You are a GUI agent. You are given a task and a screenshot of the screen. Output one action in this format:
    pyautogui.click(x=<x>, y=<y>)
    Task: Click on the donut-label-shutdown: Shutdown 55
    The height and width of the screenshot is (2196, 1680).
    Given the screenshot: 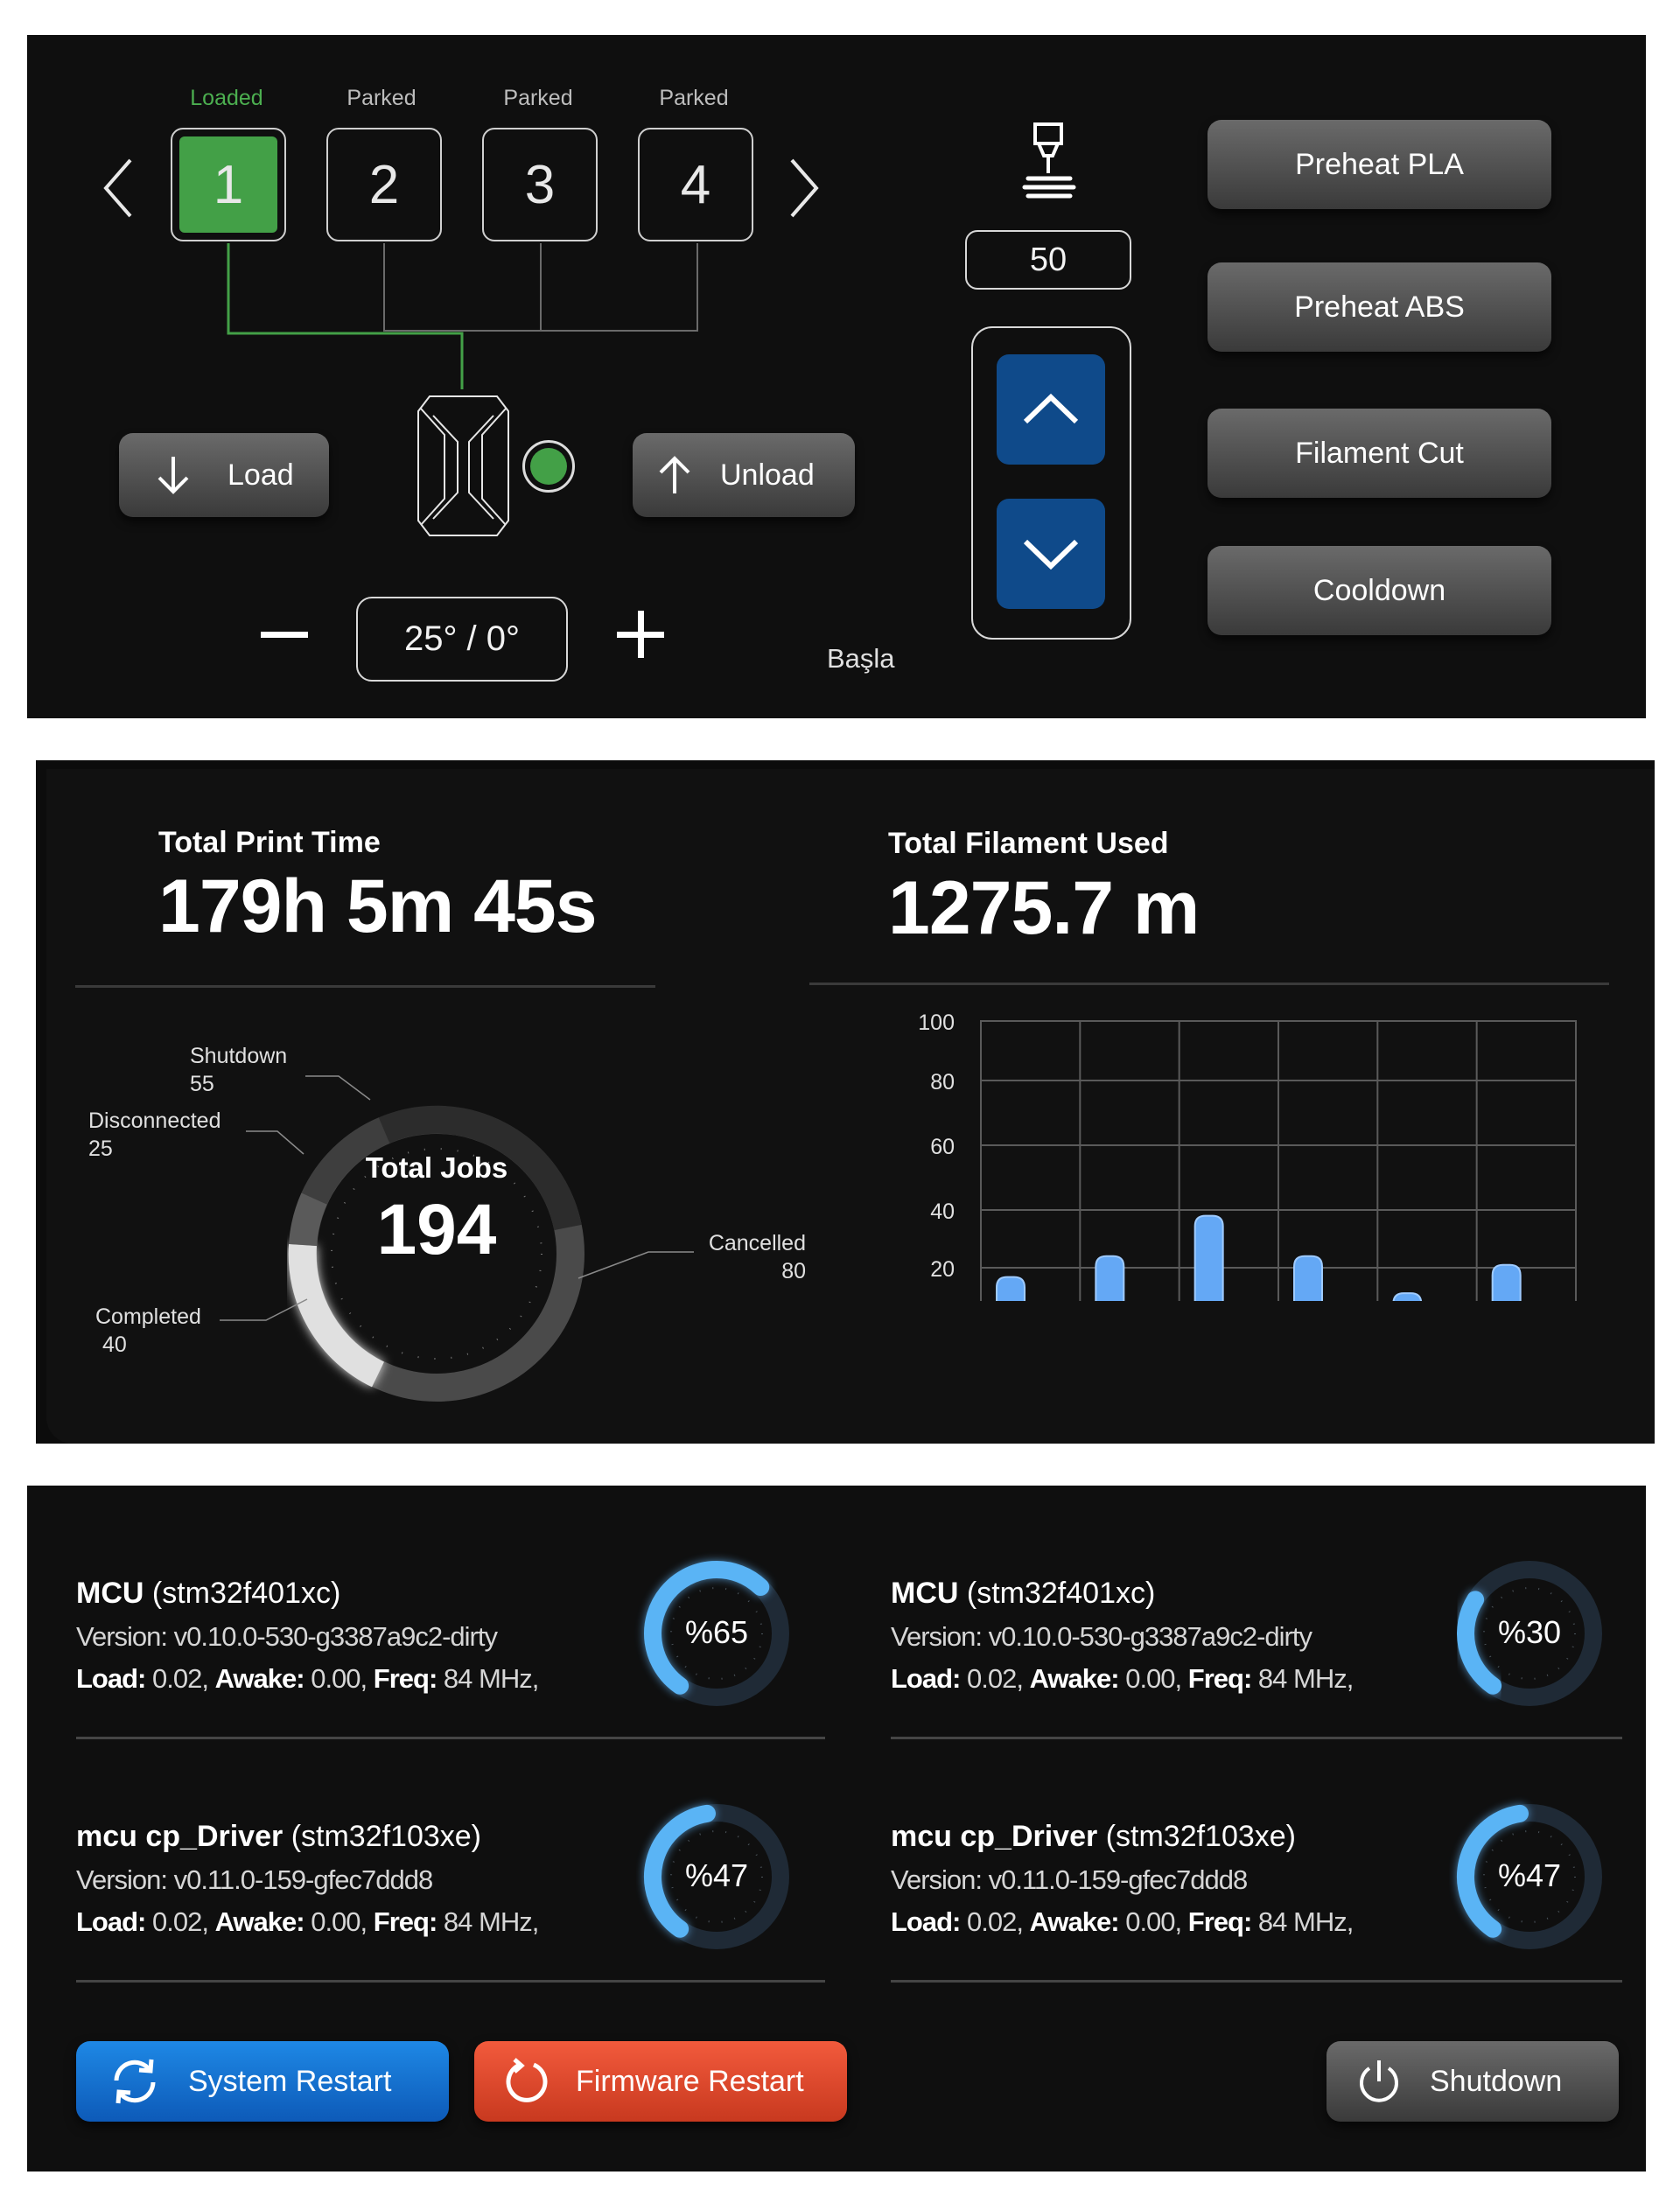 What is the action you would take?
    pyautogui.click(x=238, y=1070)
    